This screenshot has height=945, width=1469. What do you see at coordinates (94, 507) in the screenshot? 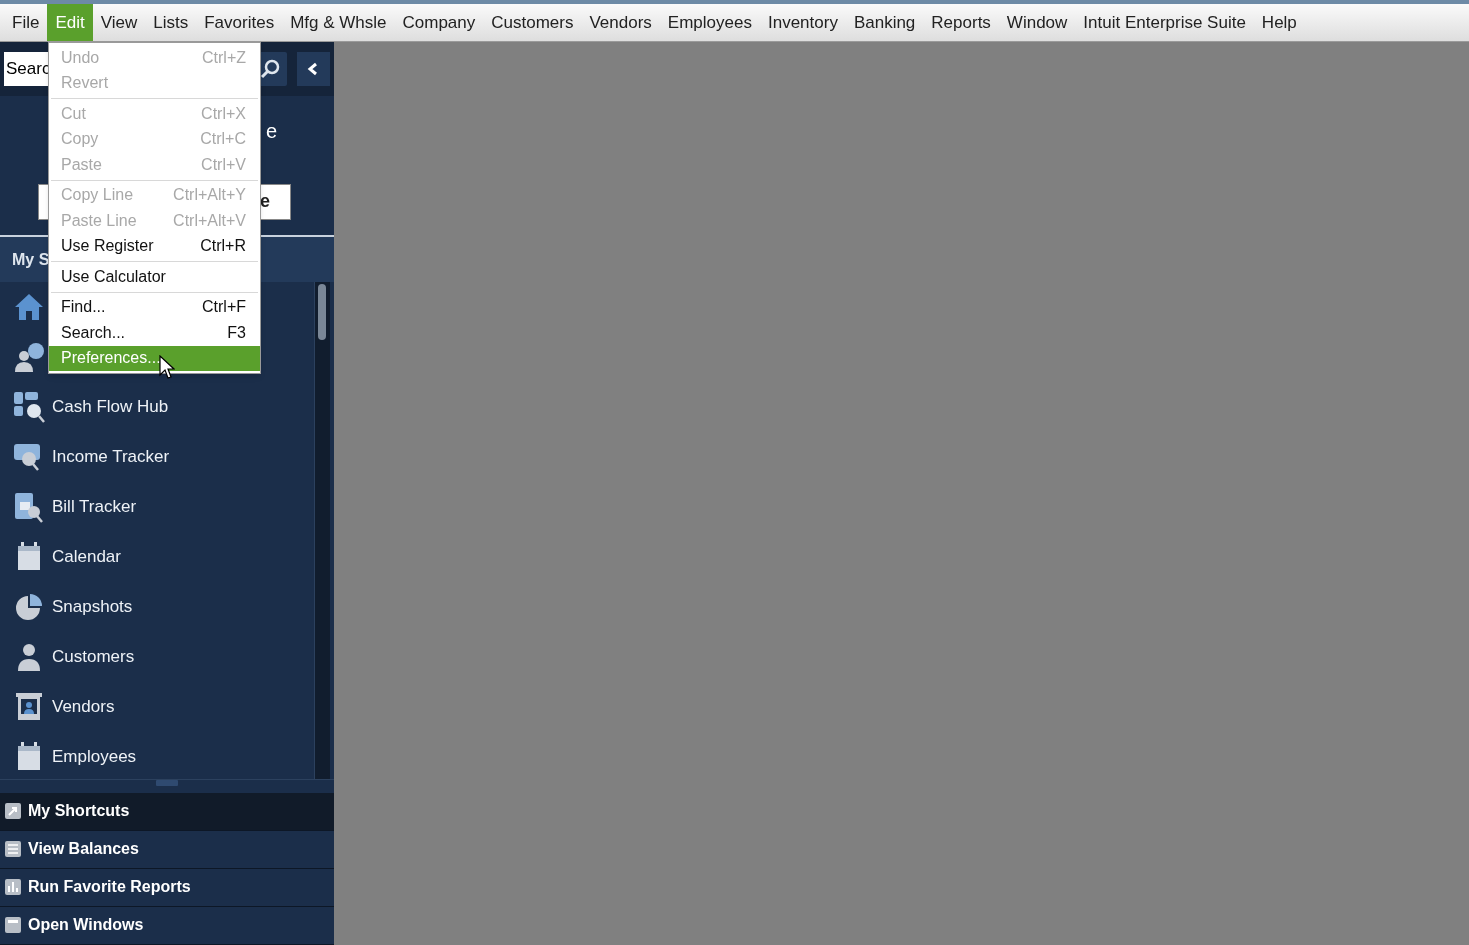
I see `sidebar-item: Bill Tracker` at bounding box center [94, 507].